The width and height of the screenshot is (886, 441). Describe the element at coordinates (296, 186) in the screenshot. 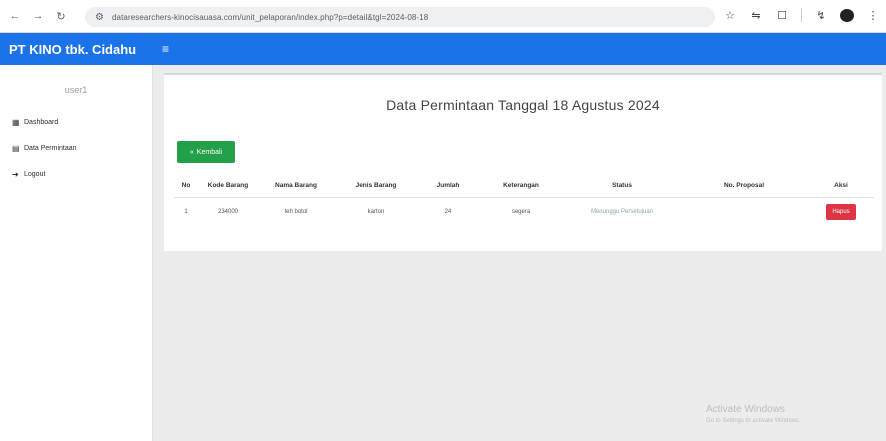

I see `column-header-nama-barang: Nama Barang` at that location.